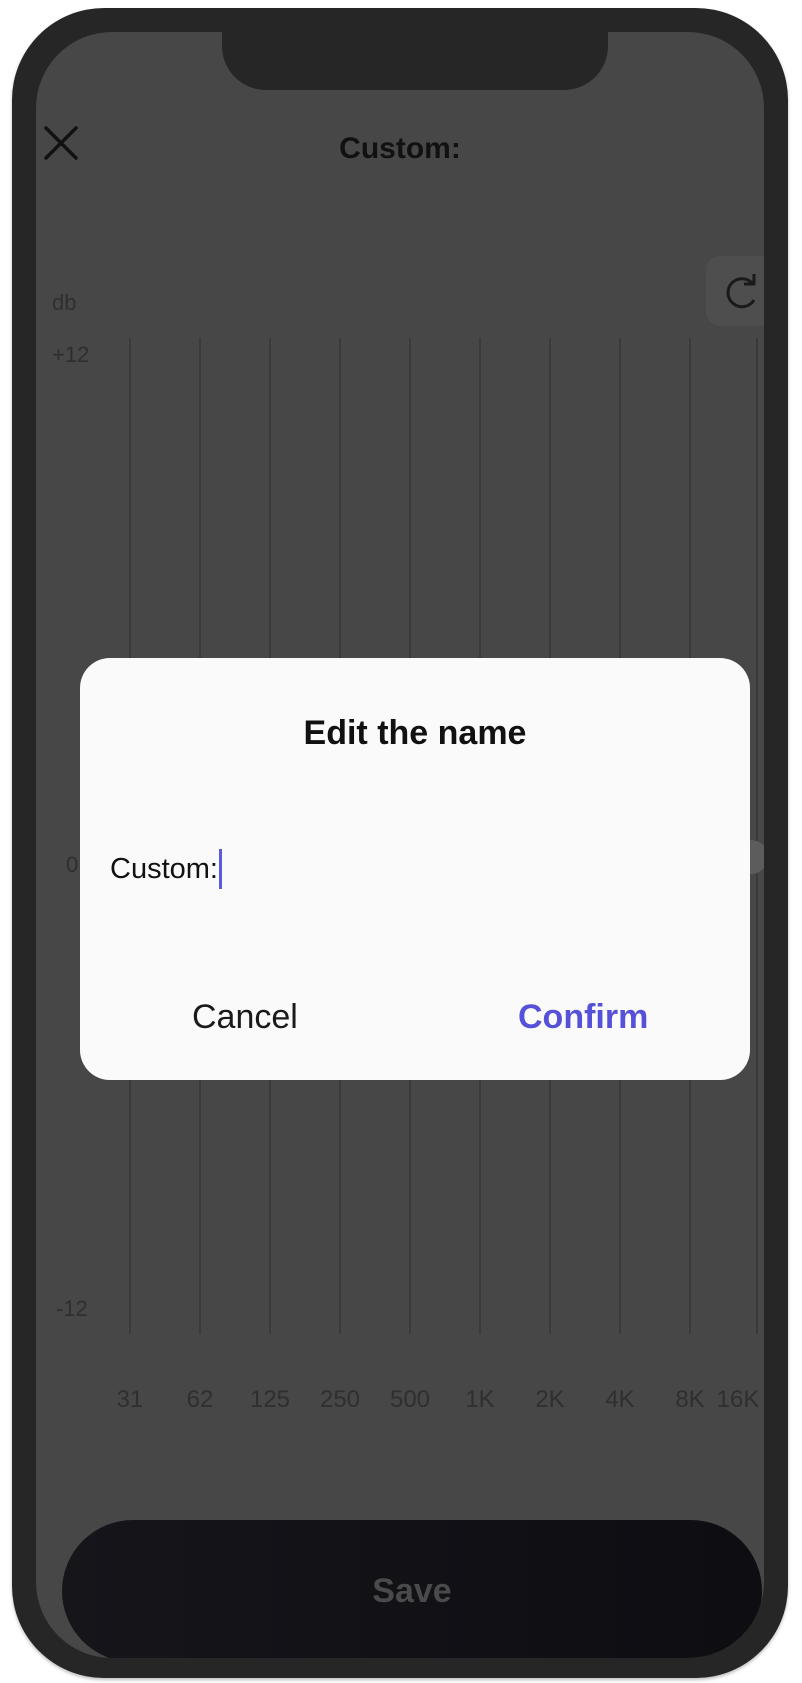 The height and width of the screenshot is (1683, 802). I want to click on text-cursor, so click(220, 869).